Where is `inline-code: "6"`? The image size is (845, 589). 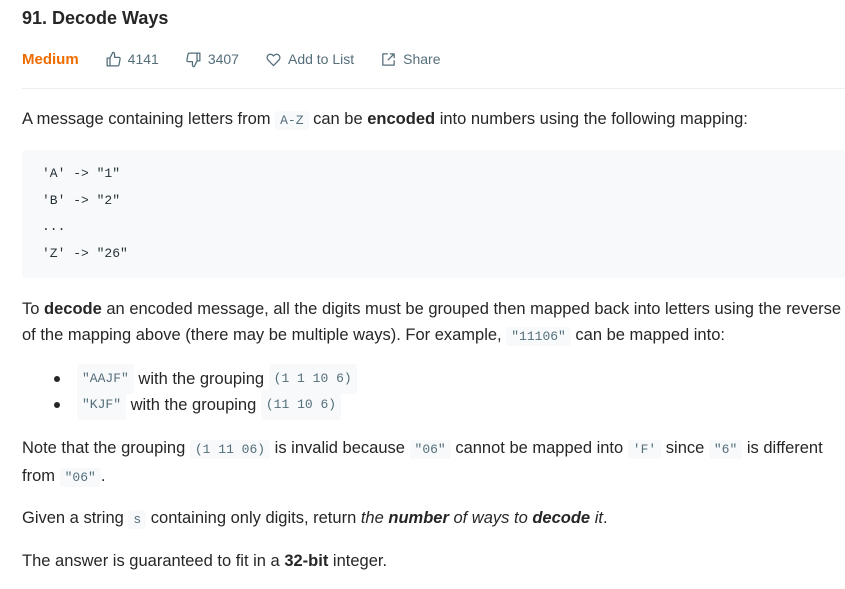
inline-code: "6" is located at coordinates (725, 449).